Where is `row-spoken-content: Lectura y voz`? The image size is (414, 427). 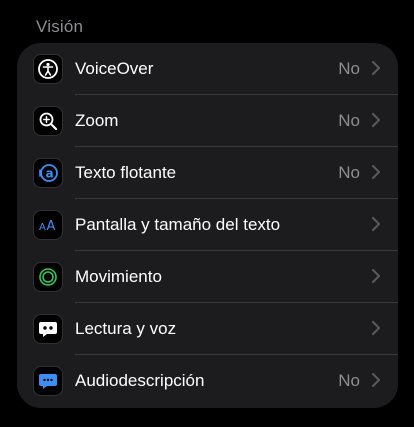 row-spoken-content: Lectura y voz is located at coordinates (207, 329).